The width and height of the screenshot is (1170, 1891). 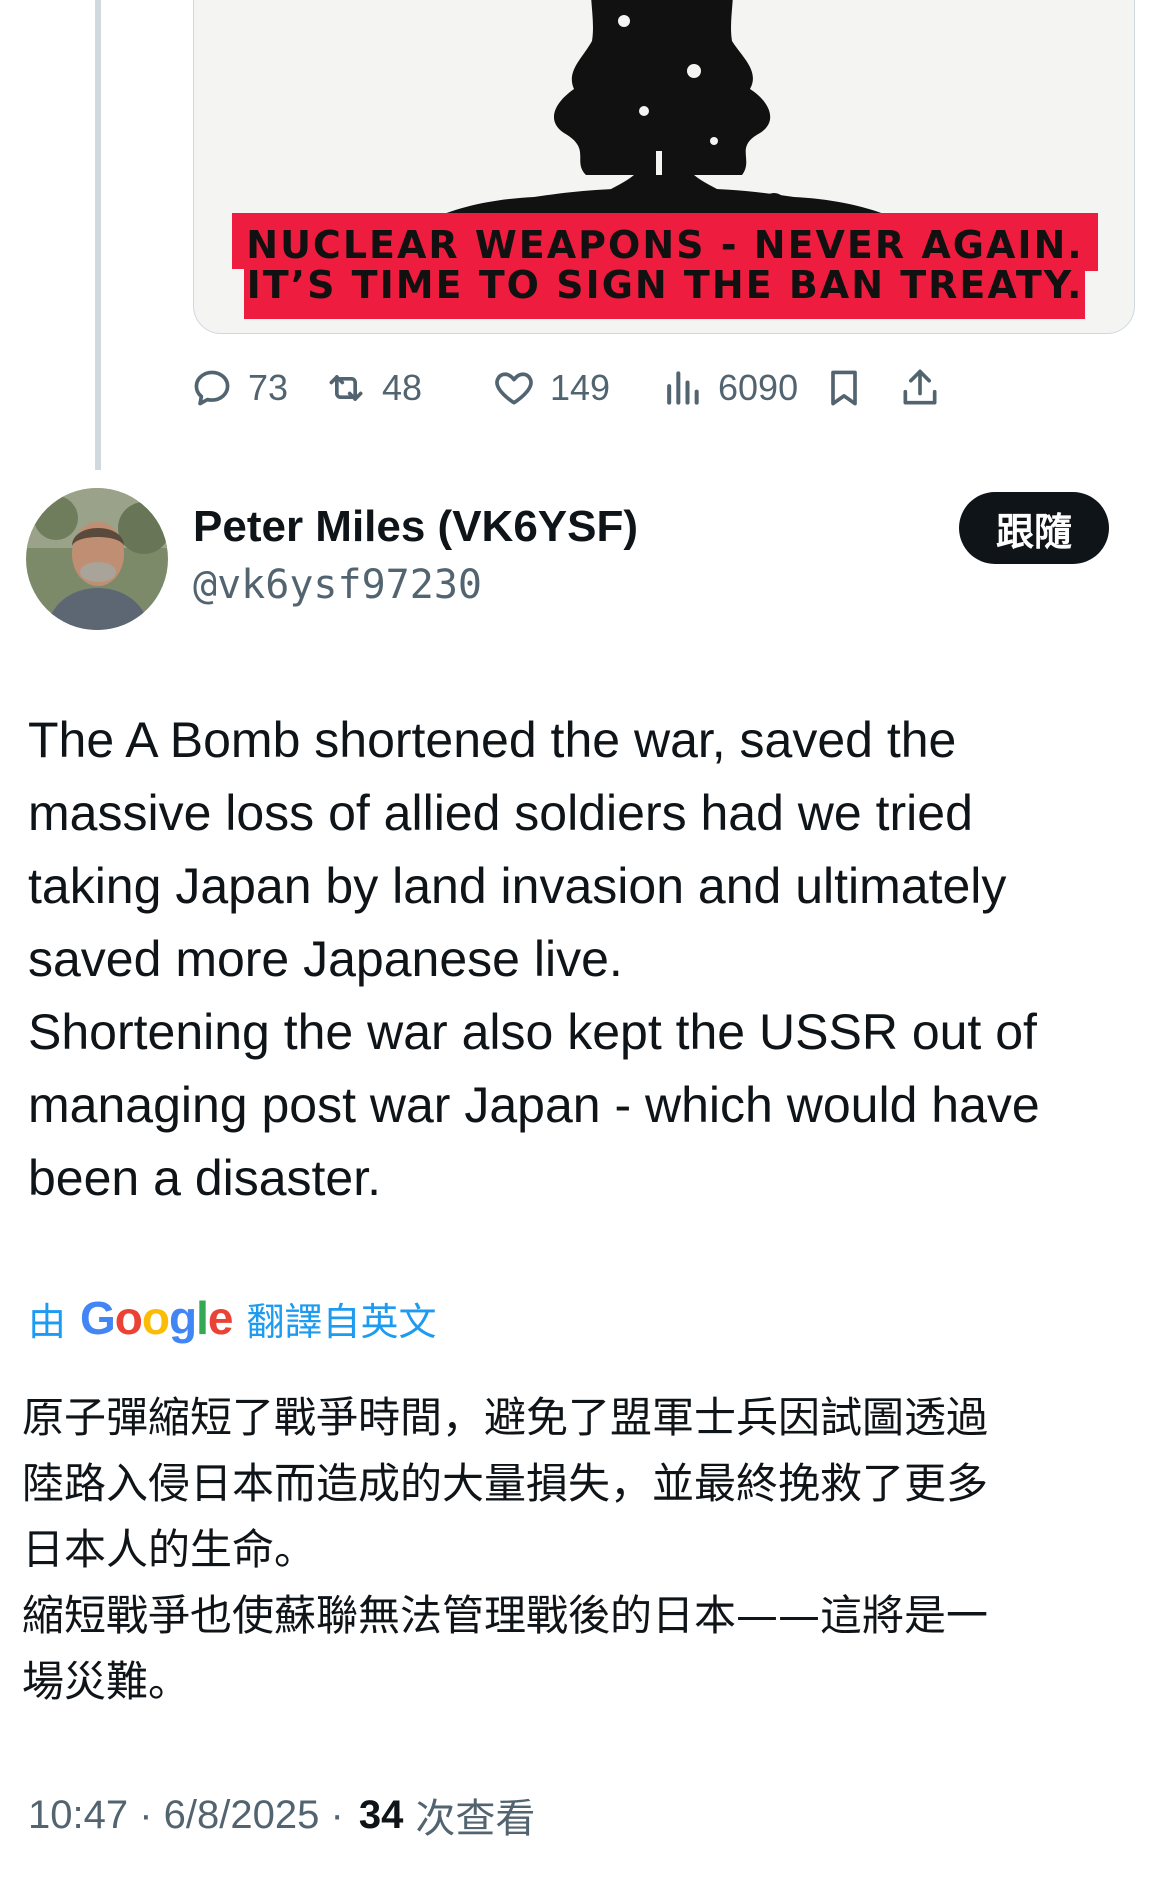 I want to click on thread-connector-line, so click(x=98, y=235).